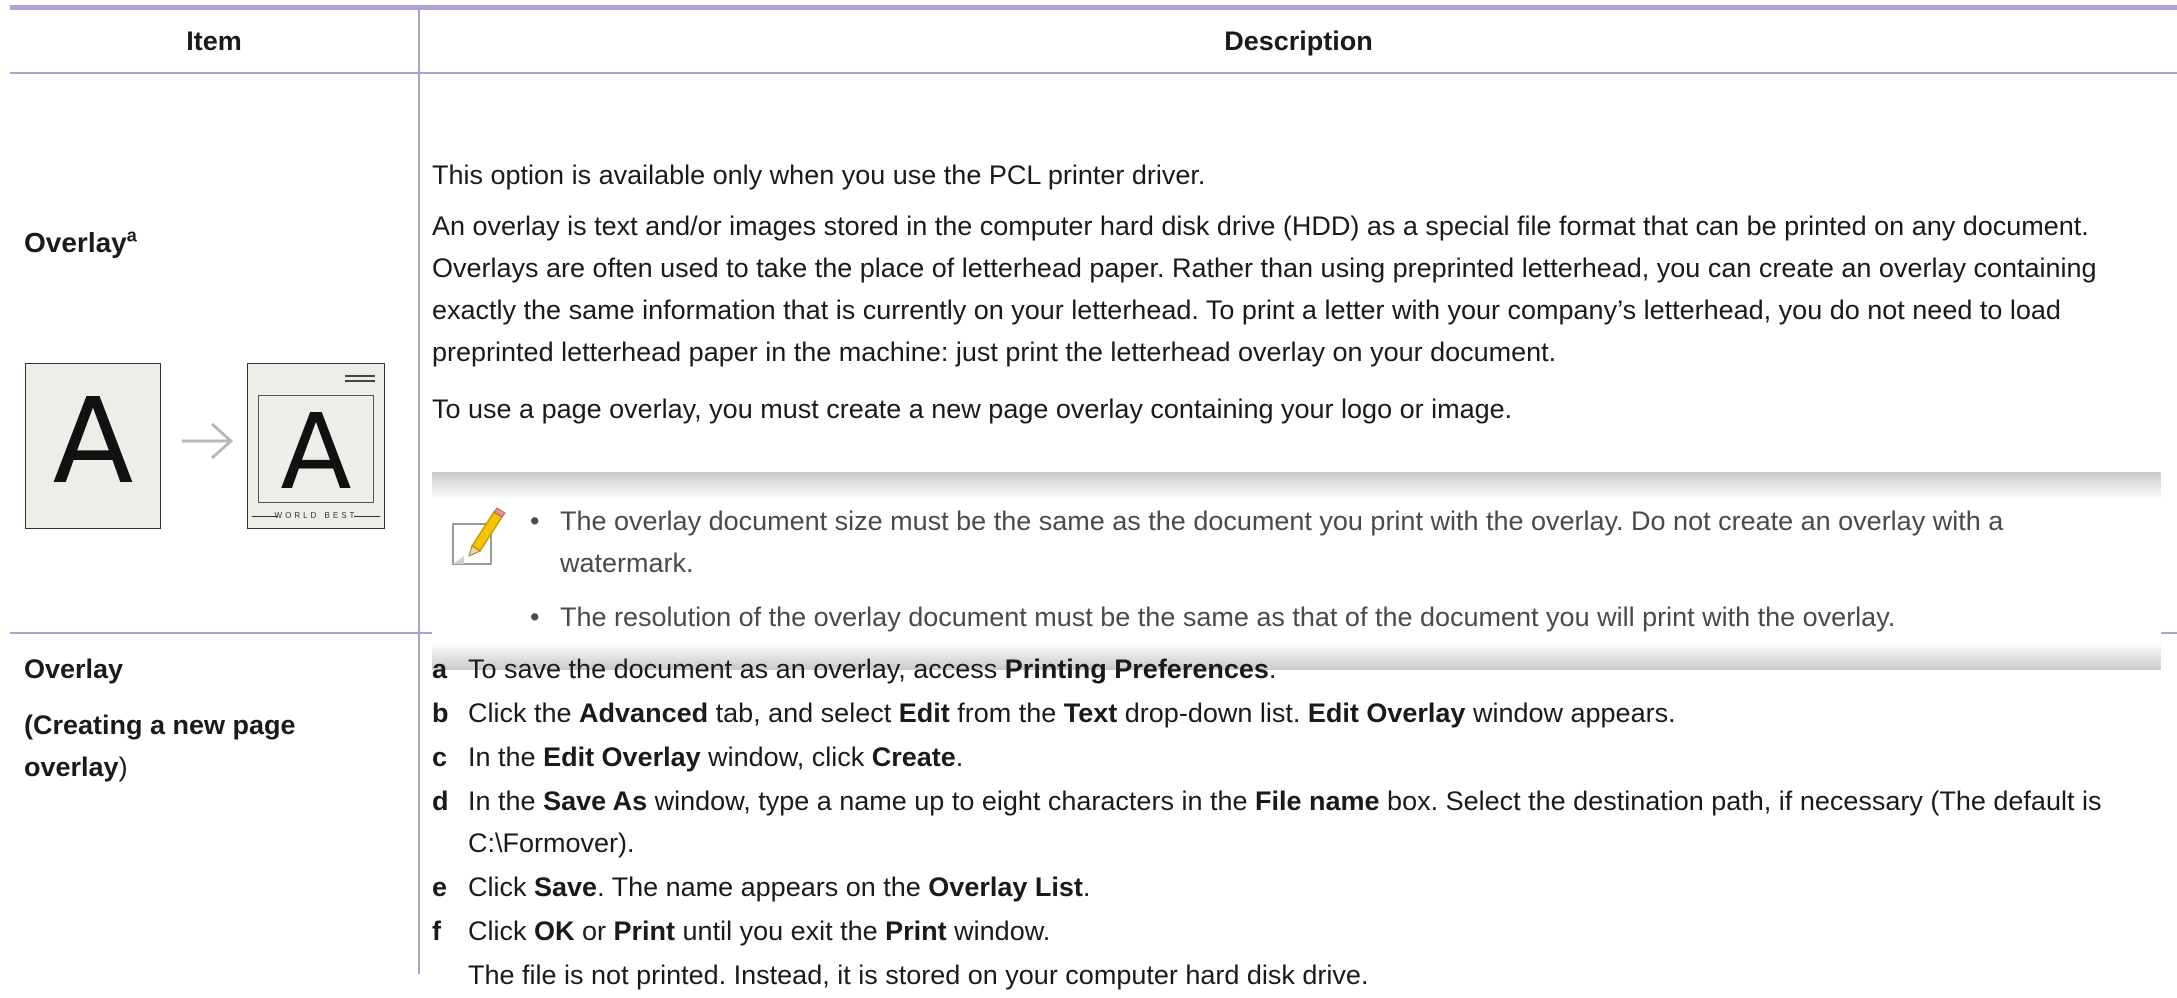  Describe the element at coordinates (215, 353) in the screenshot. I see `overlay-item-cell: Overlaya A A WORLD BEST` at that location.